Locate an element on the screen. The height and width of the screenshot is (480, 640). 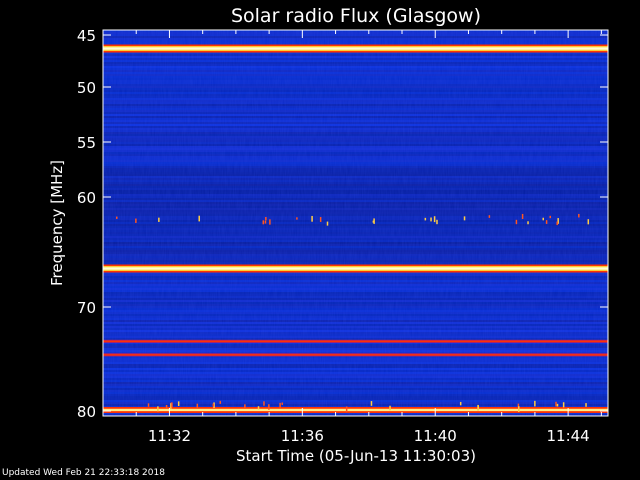
x-axis-label: Start Time (05-Jun-13 11:30:03) is located at coordinates (356, 456).